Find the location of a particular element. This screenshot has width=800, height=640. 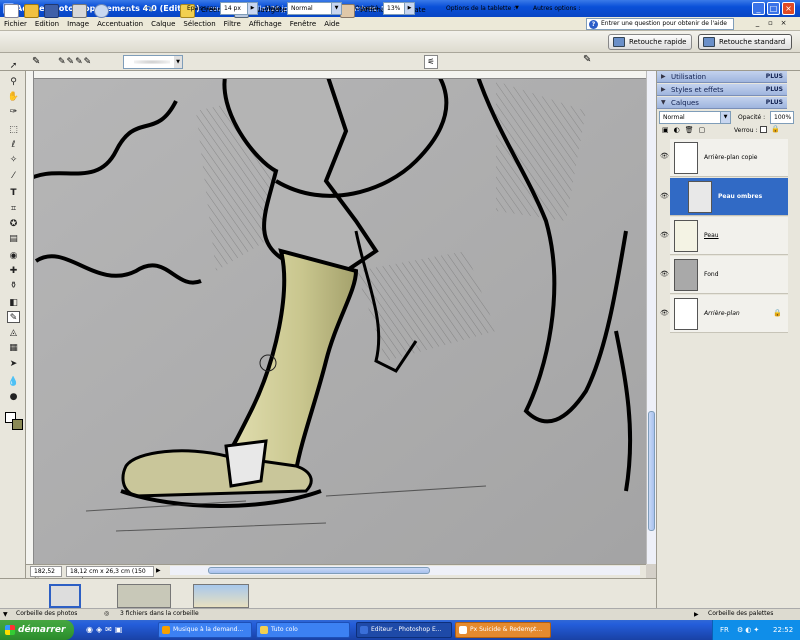

brush-preset-picker: ▼ is located at coordinates (153, 62).